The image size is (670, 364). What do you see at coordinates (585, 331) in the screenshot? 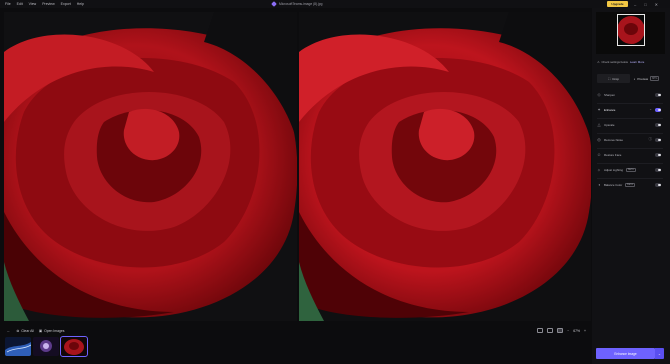
I see `zoom-in-icon: +` at bounding box center [585, 331].